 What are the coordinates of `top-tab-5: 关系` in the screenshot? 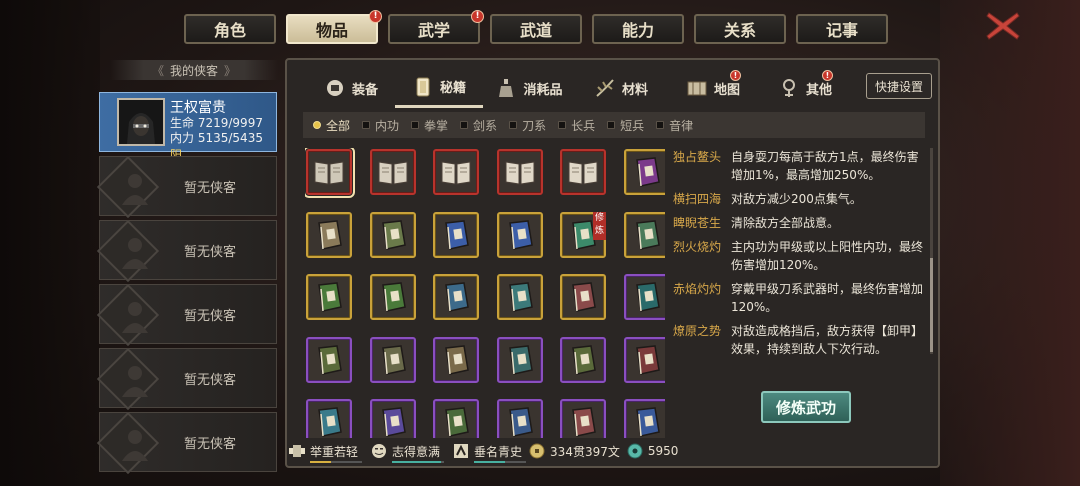 It's located at (740, 29).